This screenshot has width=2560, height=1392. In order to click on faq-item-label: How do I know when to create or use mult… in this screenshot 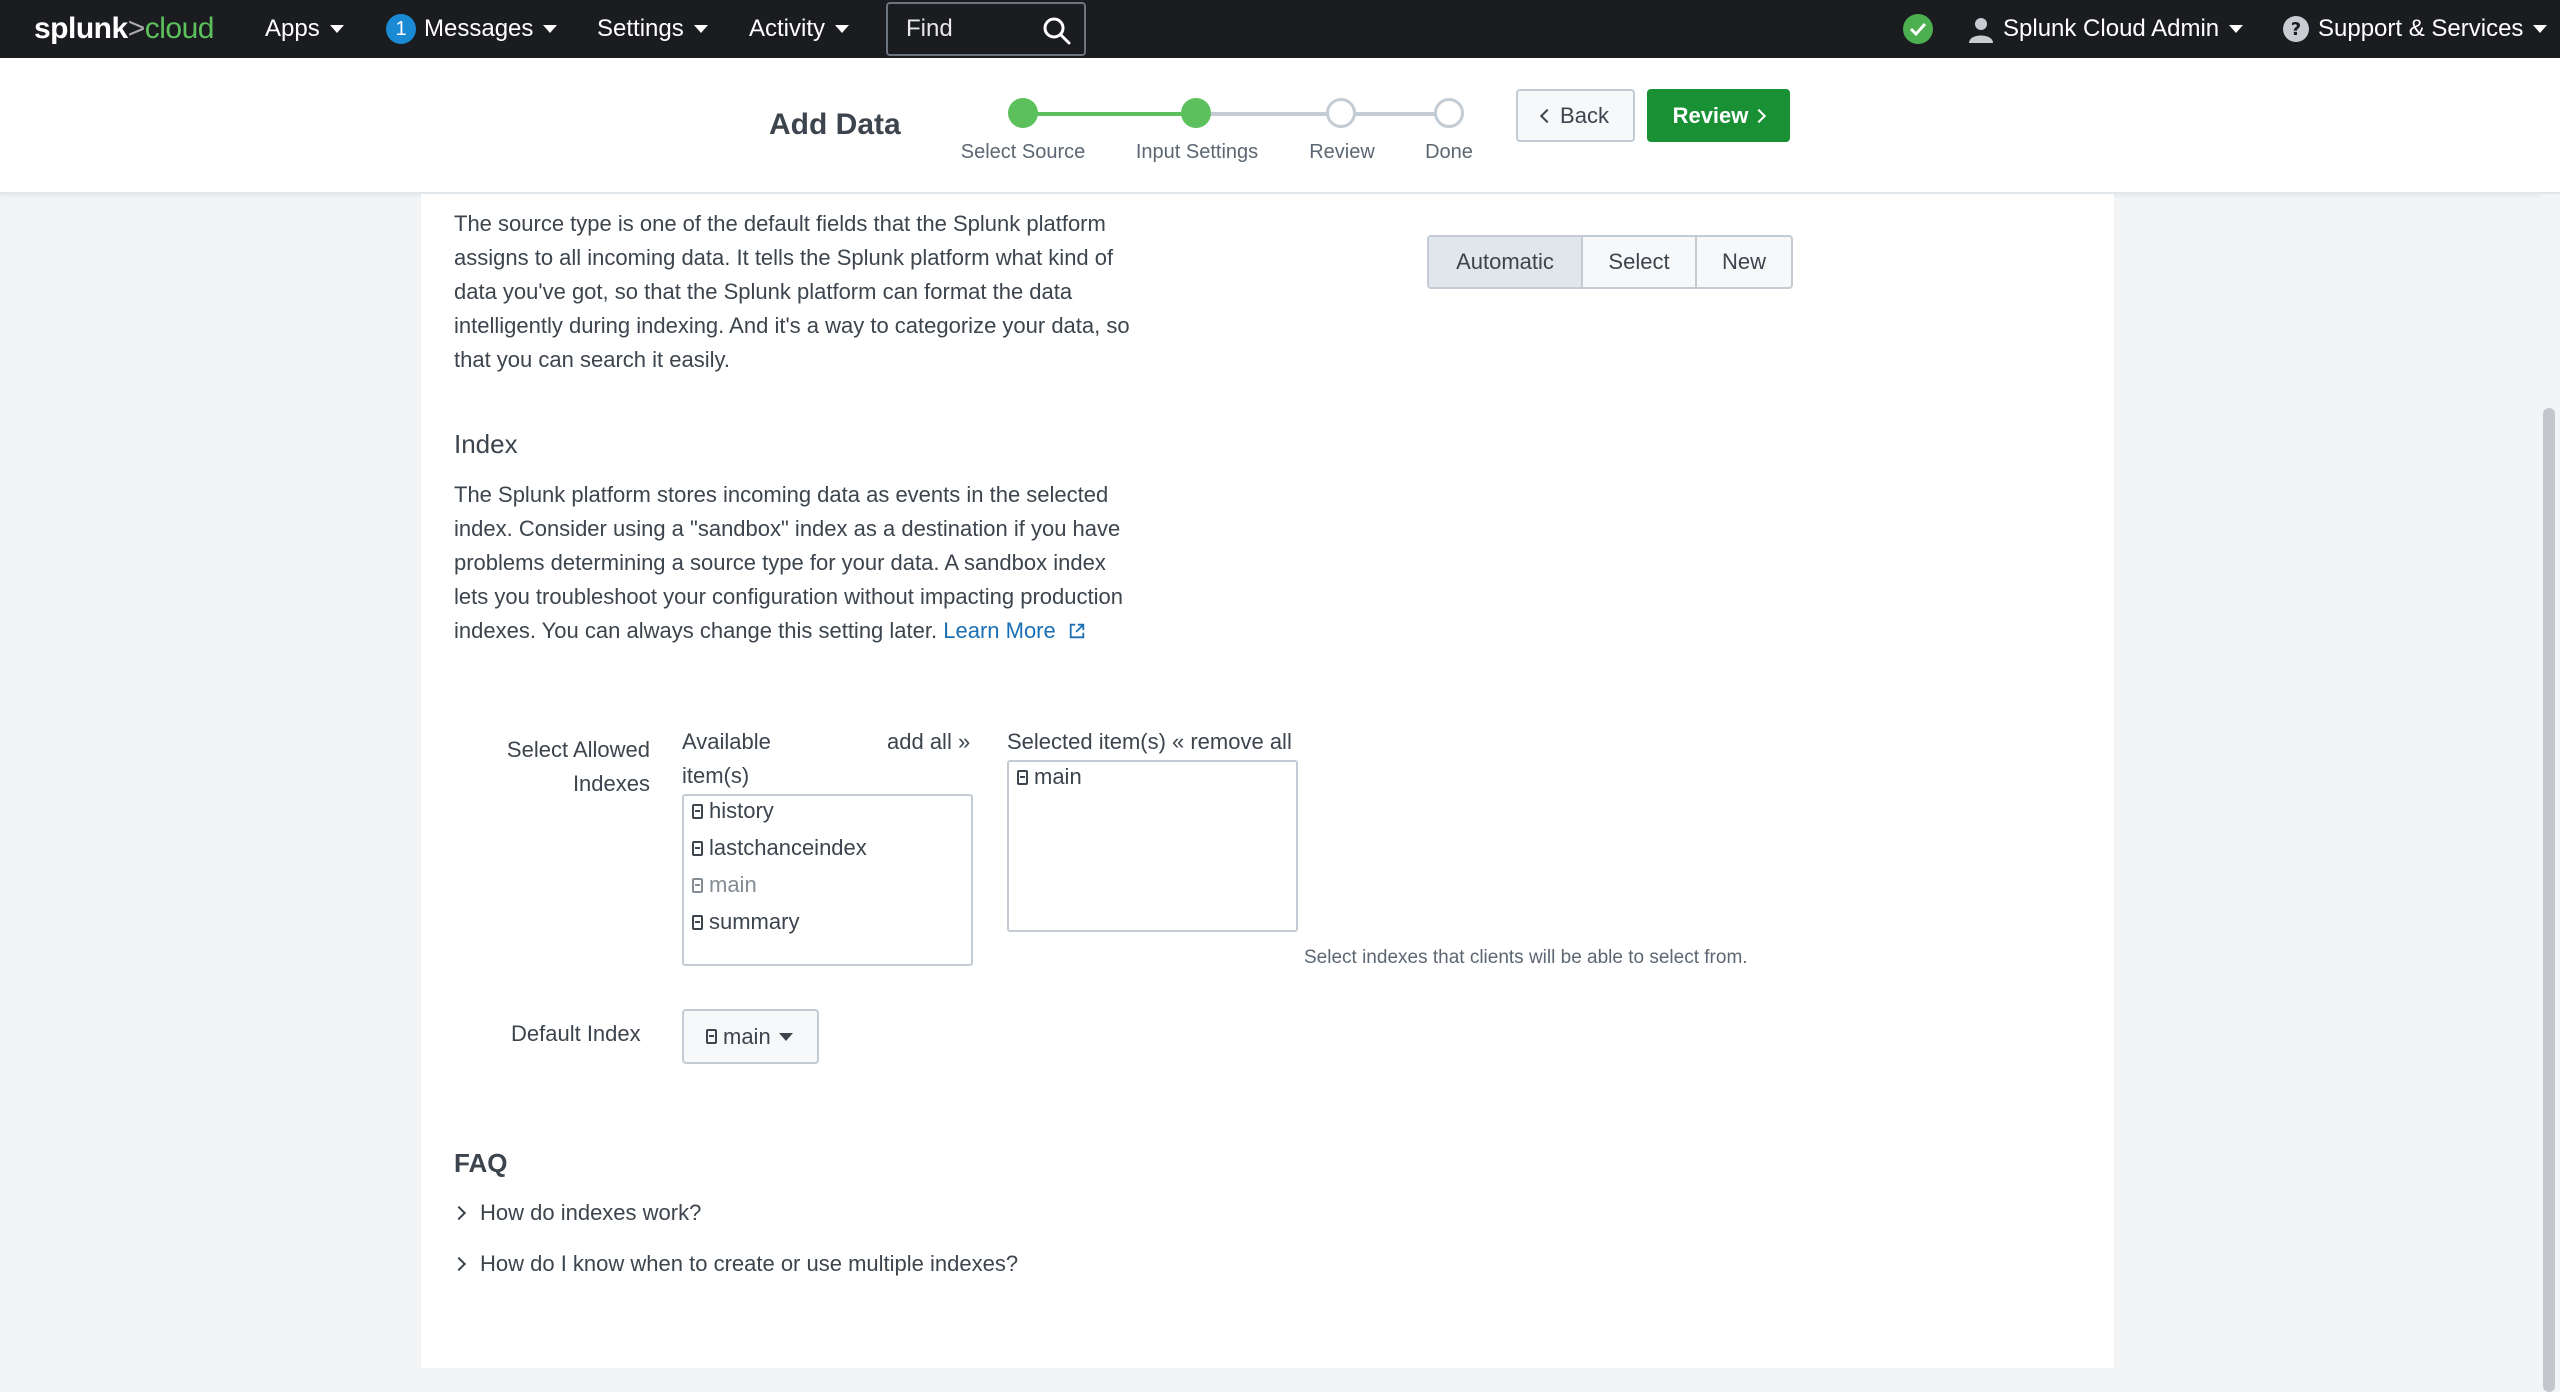, I will do `click(749, 1263)`.